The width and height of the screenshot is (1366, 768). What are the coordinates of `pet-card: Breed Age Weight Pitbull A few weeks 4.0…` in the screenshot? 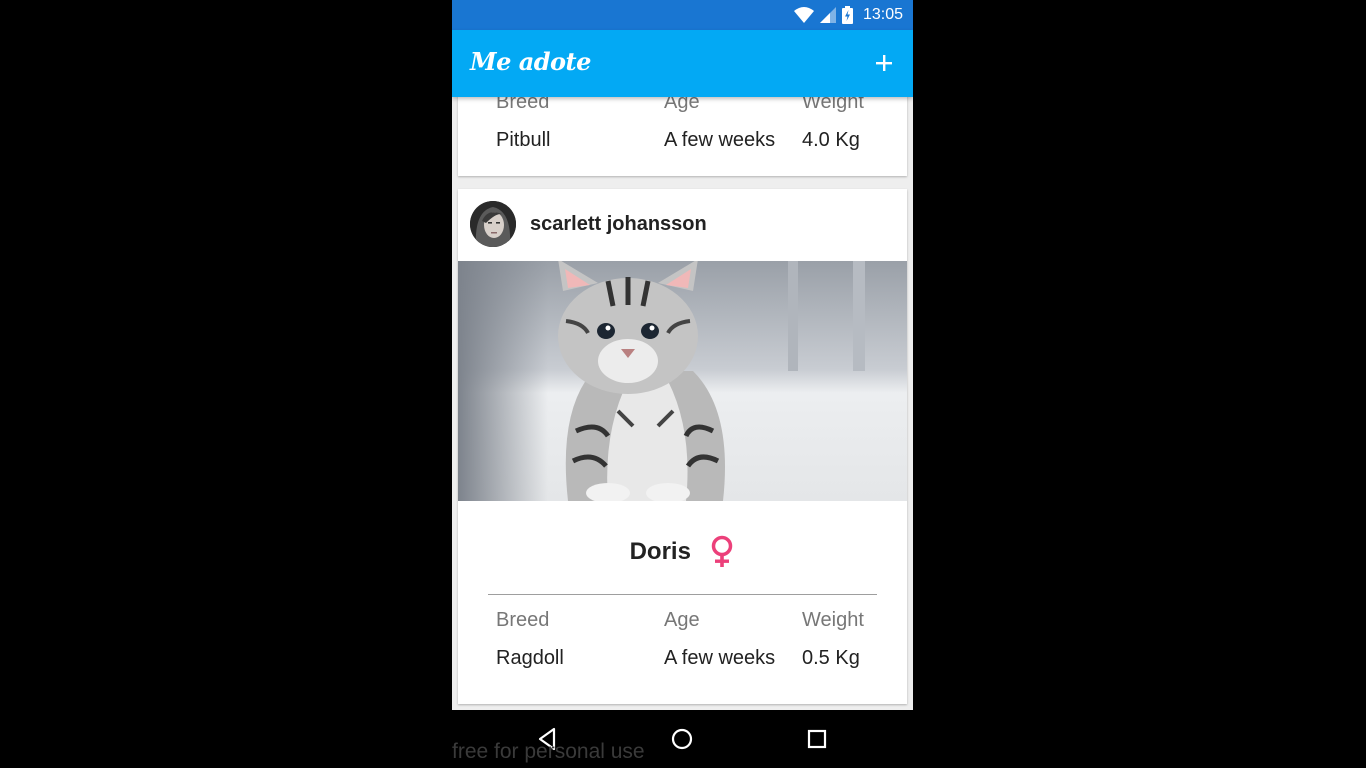 It's located at (682, 136).